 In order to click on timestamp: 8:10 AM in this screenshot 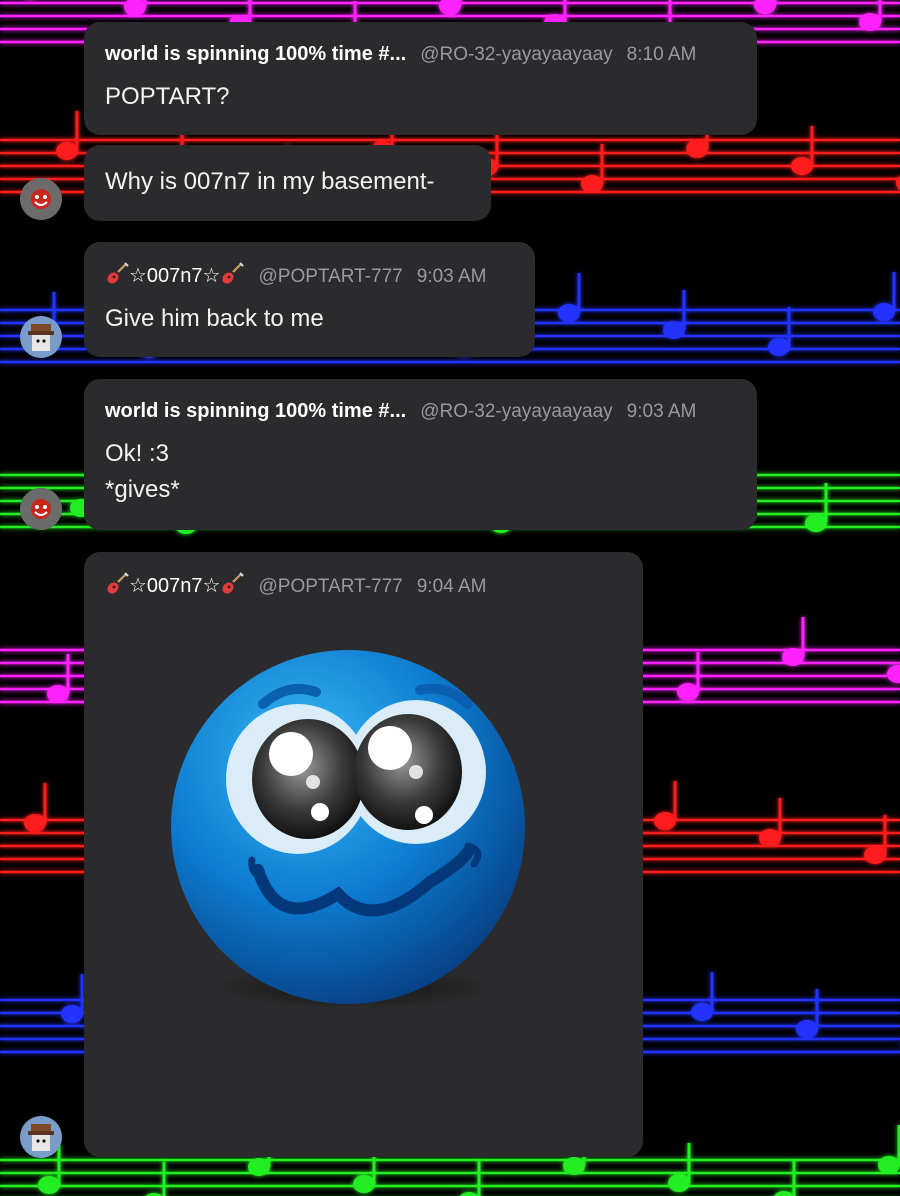, I will do `click(661, 54)`.